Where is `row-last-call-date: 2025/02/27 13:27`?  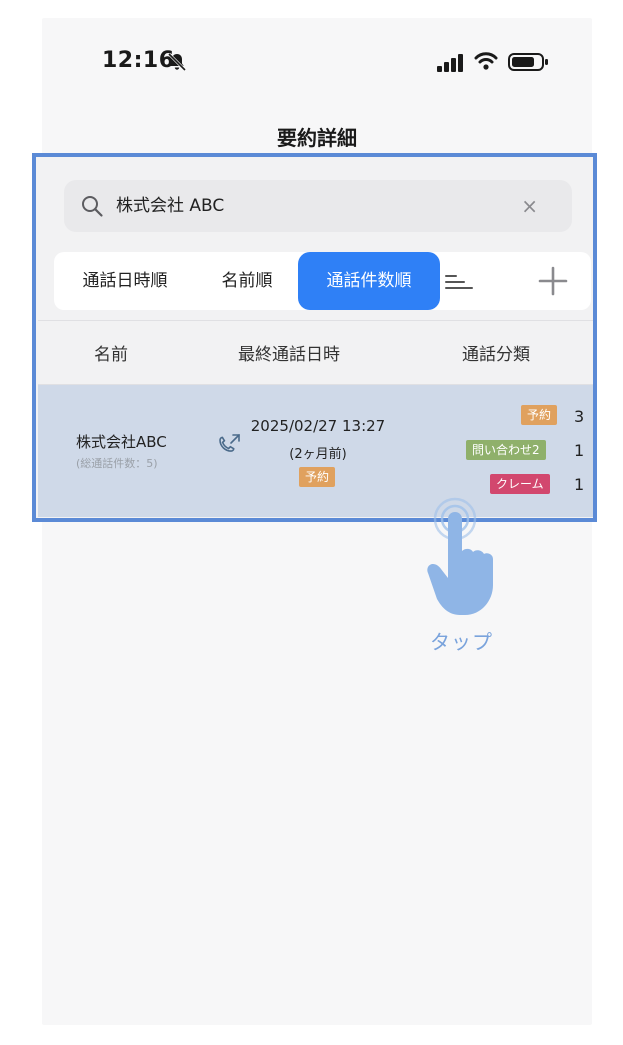 row-last-call-date: 2025/02/27 13:27 is located at coordinates (318, 426).